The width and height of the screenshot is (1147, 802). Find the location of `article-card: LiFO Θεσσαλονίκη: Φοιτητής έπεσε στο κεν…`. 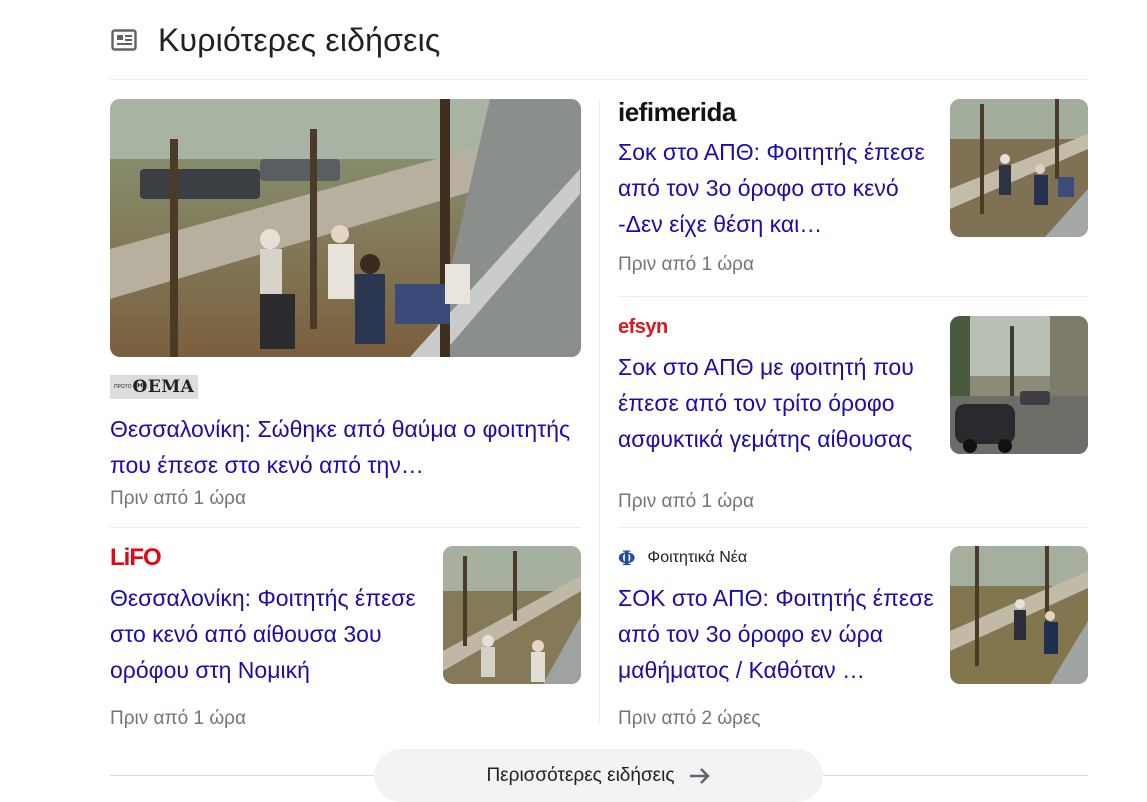

article-card: LiFO Θεσσαλονίκη: Φοιτητής έπεσε στο κεν… is located at coordinates (345, 636).